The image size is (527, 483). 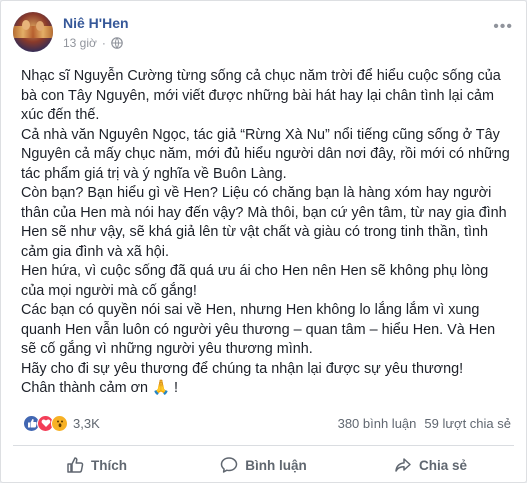 What do you see at coordinates (96, 23) in the screenshot?
I see `author-name: Niê H'Hen` at bounding box center [96, 23].